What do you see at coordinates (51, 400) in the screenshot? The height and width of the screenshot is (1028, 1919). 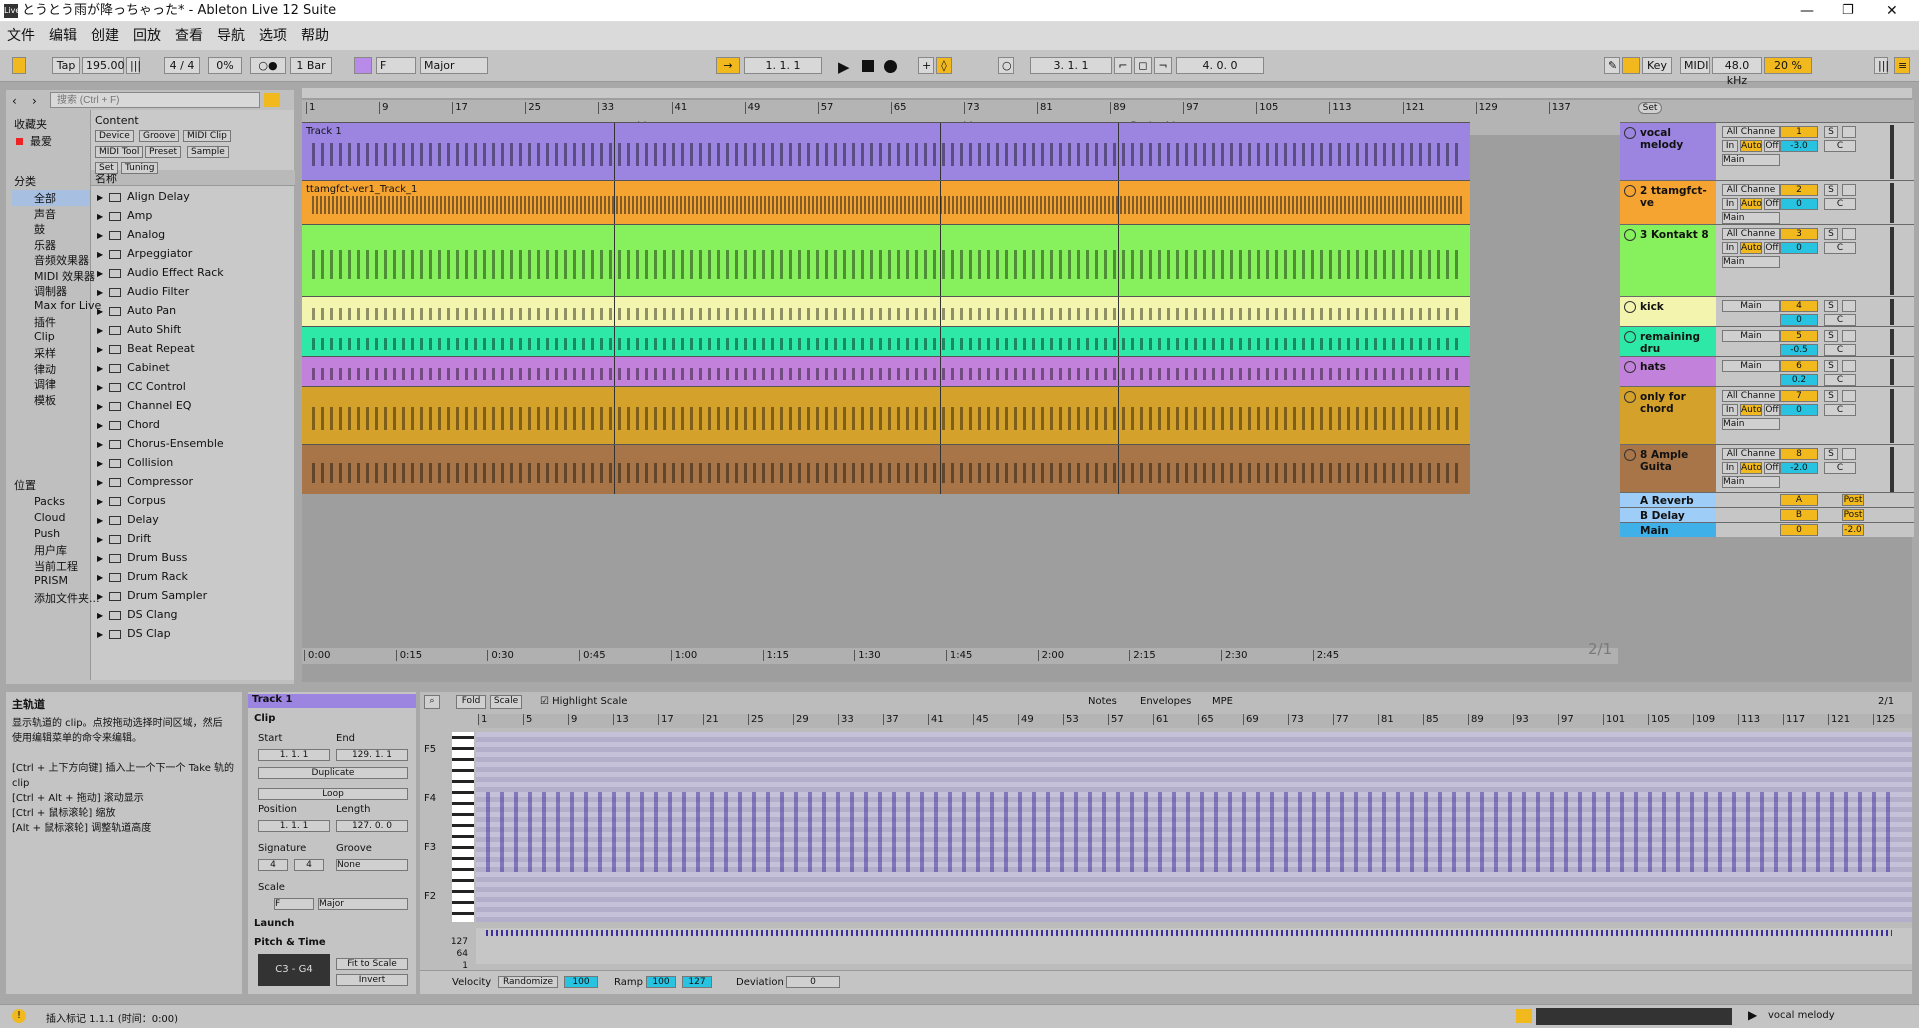 I see `sidebar-item-category: 模板` at bounding box center [51, 400].